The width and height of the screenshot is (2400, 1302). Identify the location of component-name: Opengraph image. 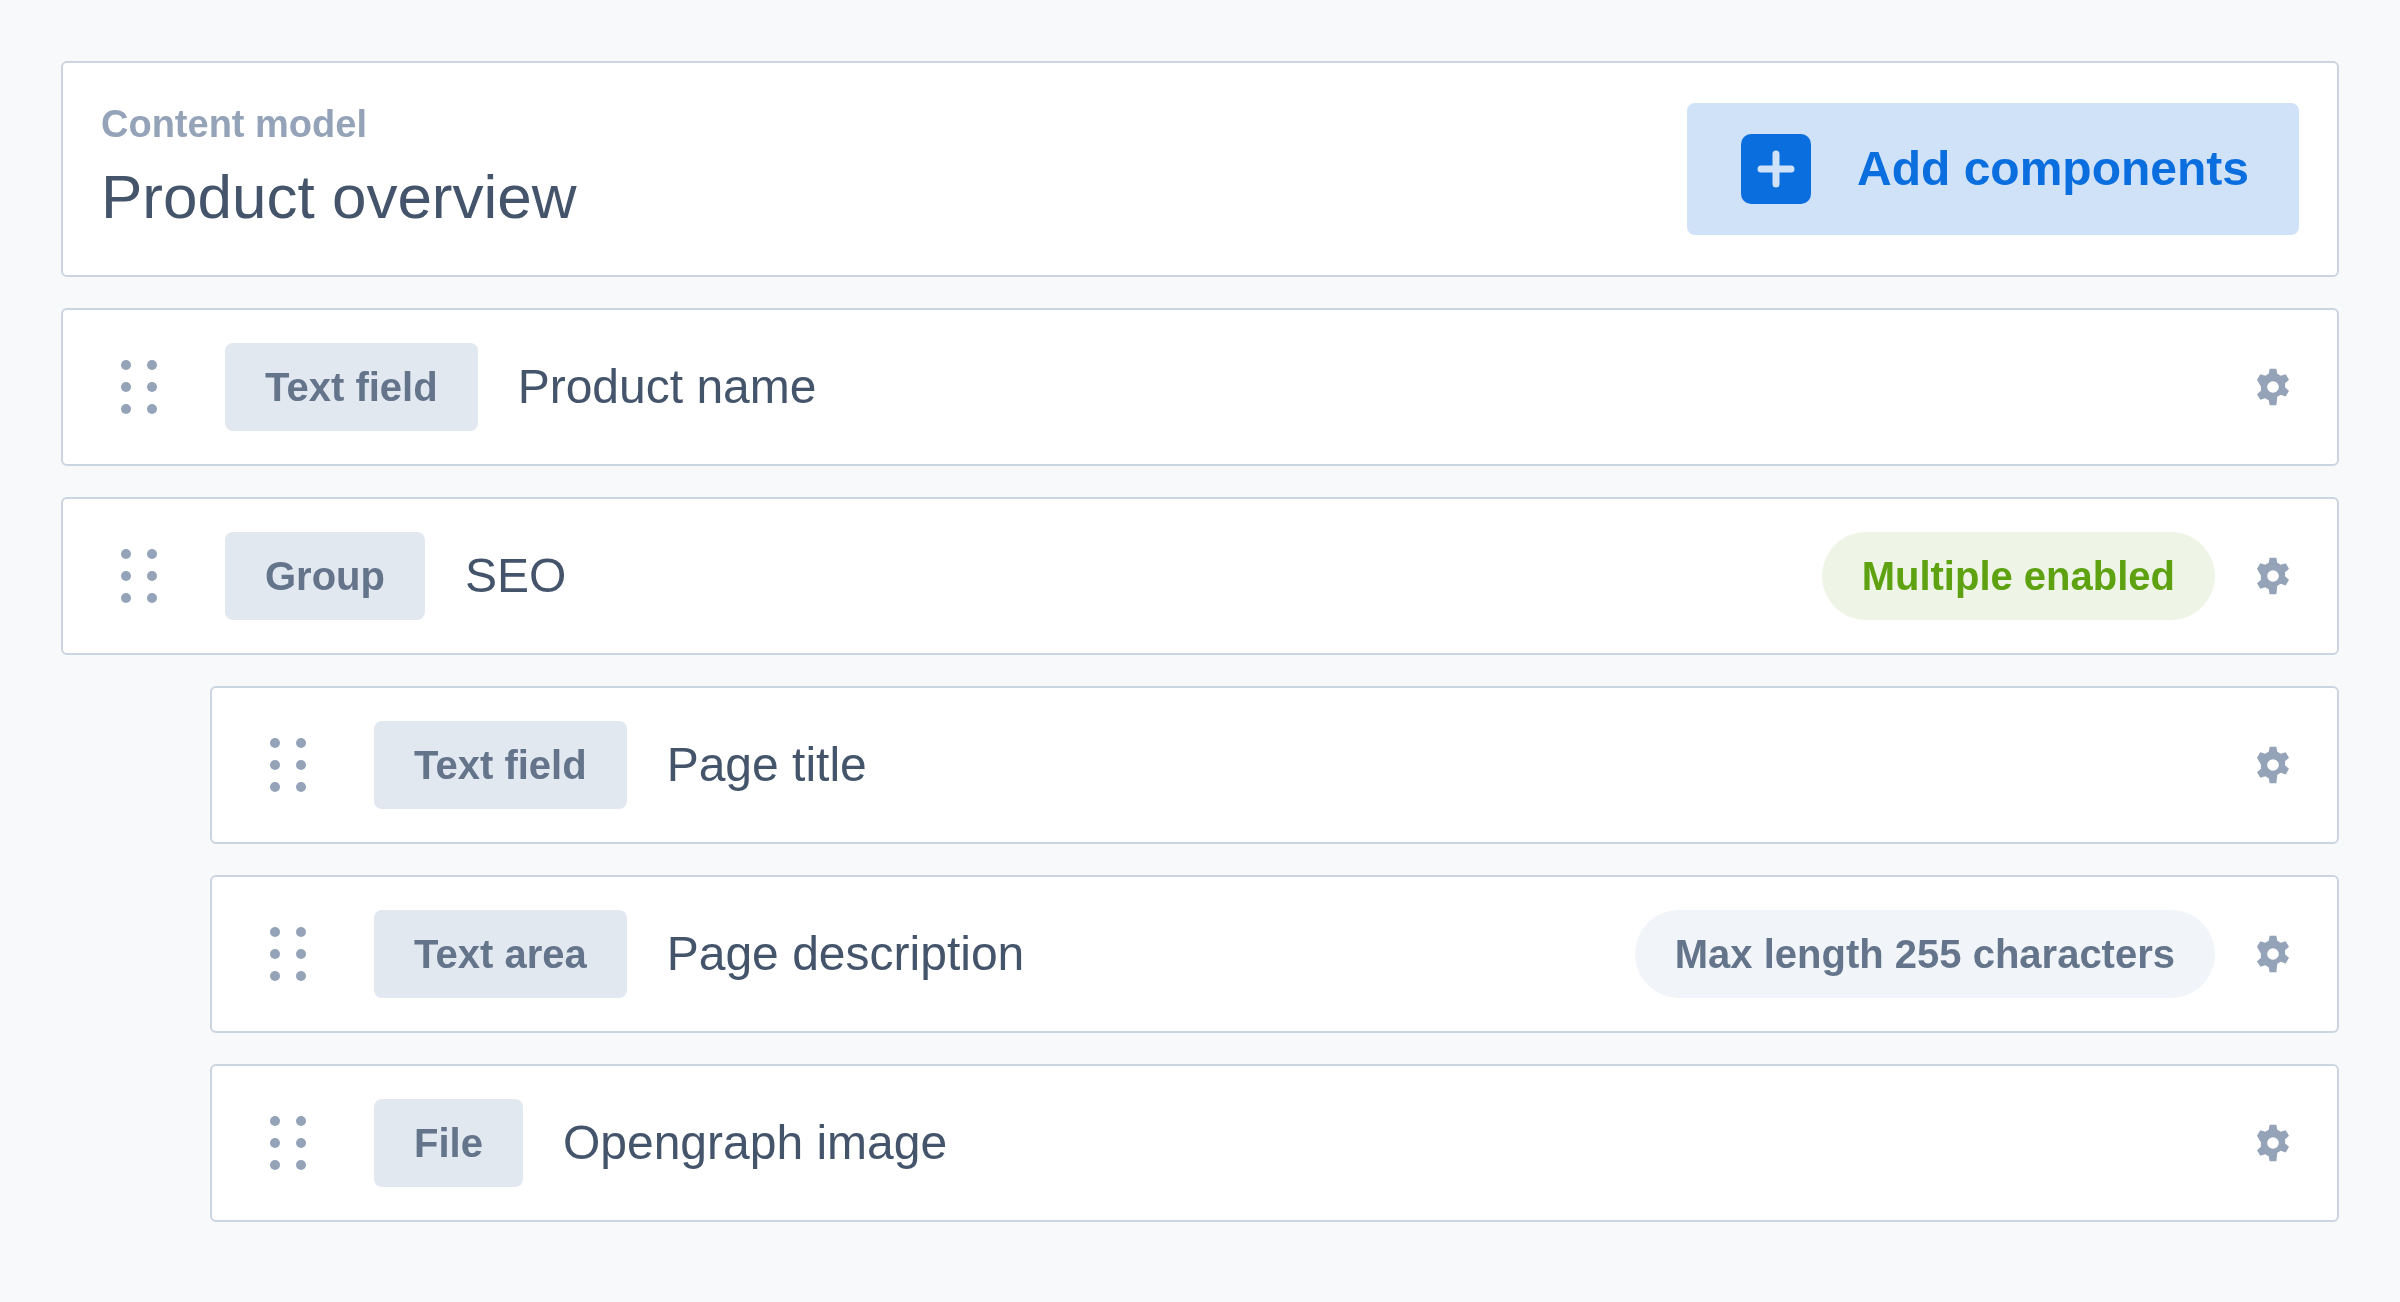
(755, 1143).